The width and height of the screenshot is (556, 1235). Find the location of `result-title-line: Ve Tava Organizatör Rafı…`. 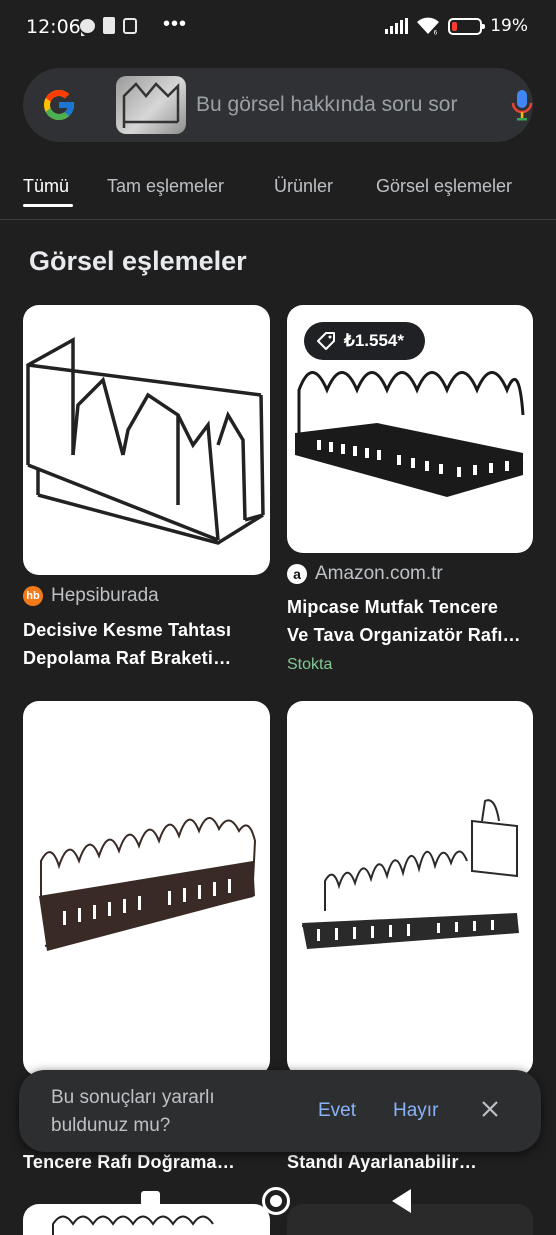

result-title-line: Ve Tava Organizatör Rafı… is located at coordinates (404, 635).